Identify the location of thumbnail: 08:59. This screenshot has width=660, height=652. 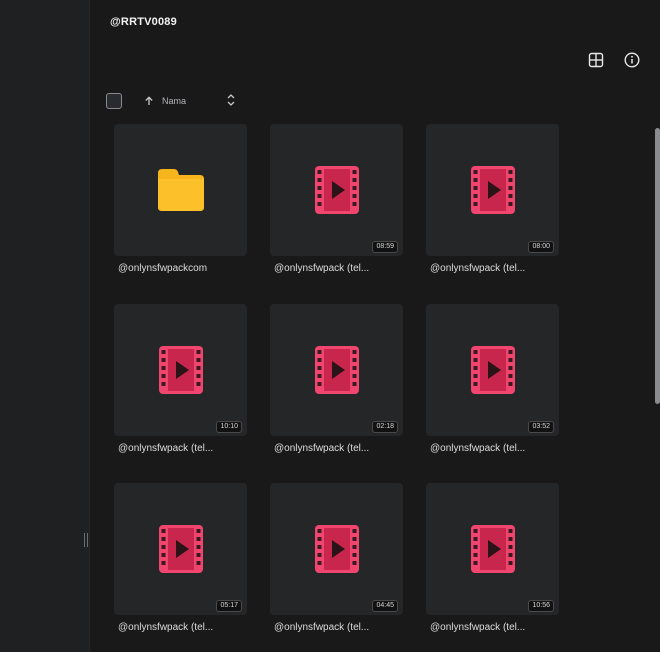
(336, 190).